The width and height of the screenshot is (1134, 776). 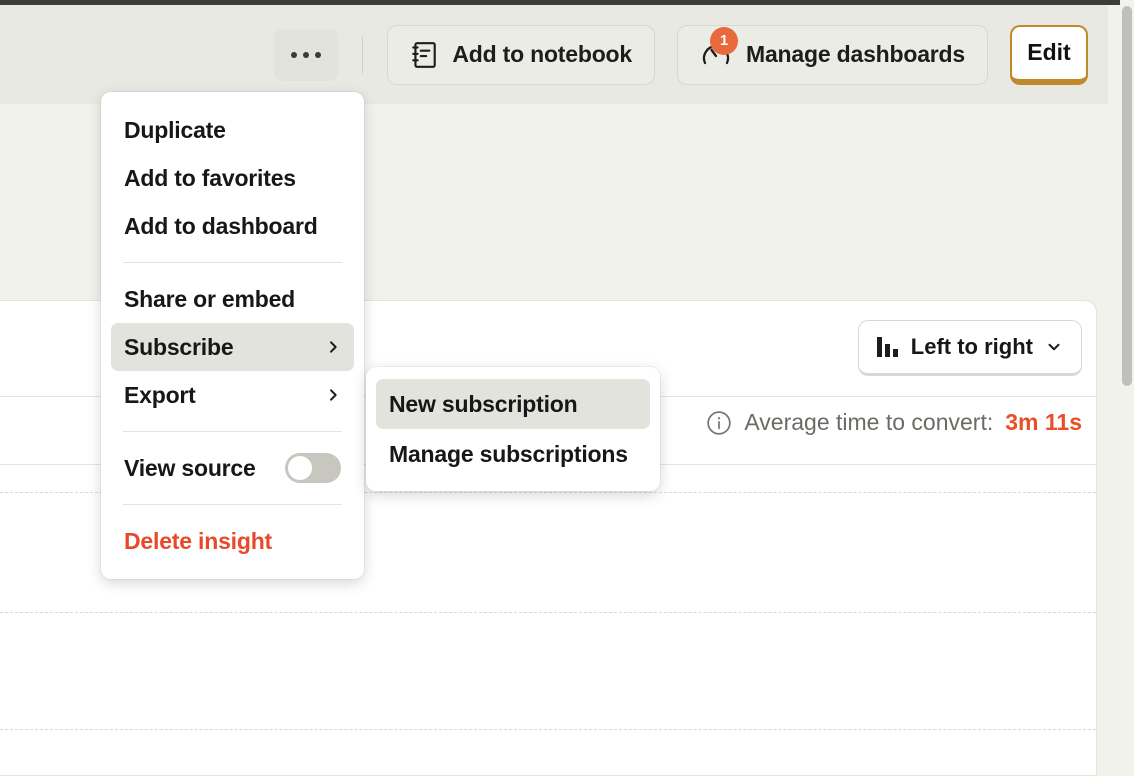 What do you see at coordinates (542, 54) in the screenshot?
I see `add-to-notebook-label: Add to notebook` at bounding box center [542, 54].